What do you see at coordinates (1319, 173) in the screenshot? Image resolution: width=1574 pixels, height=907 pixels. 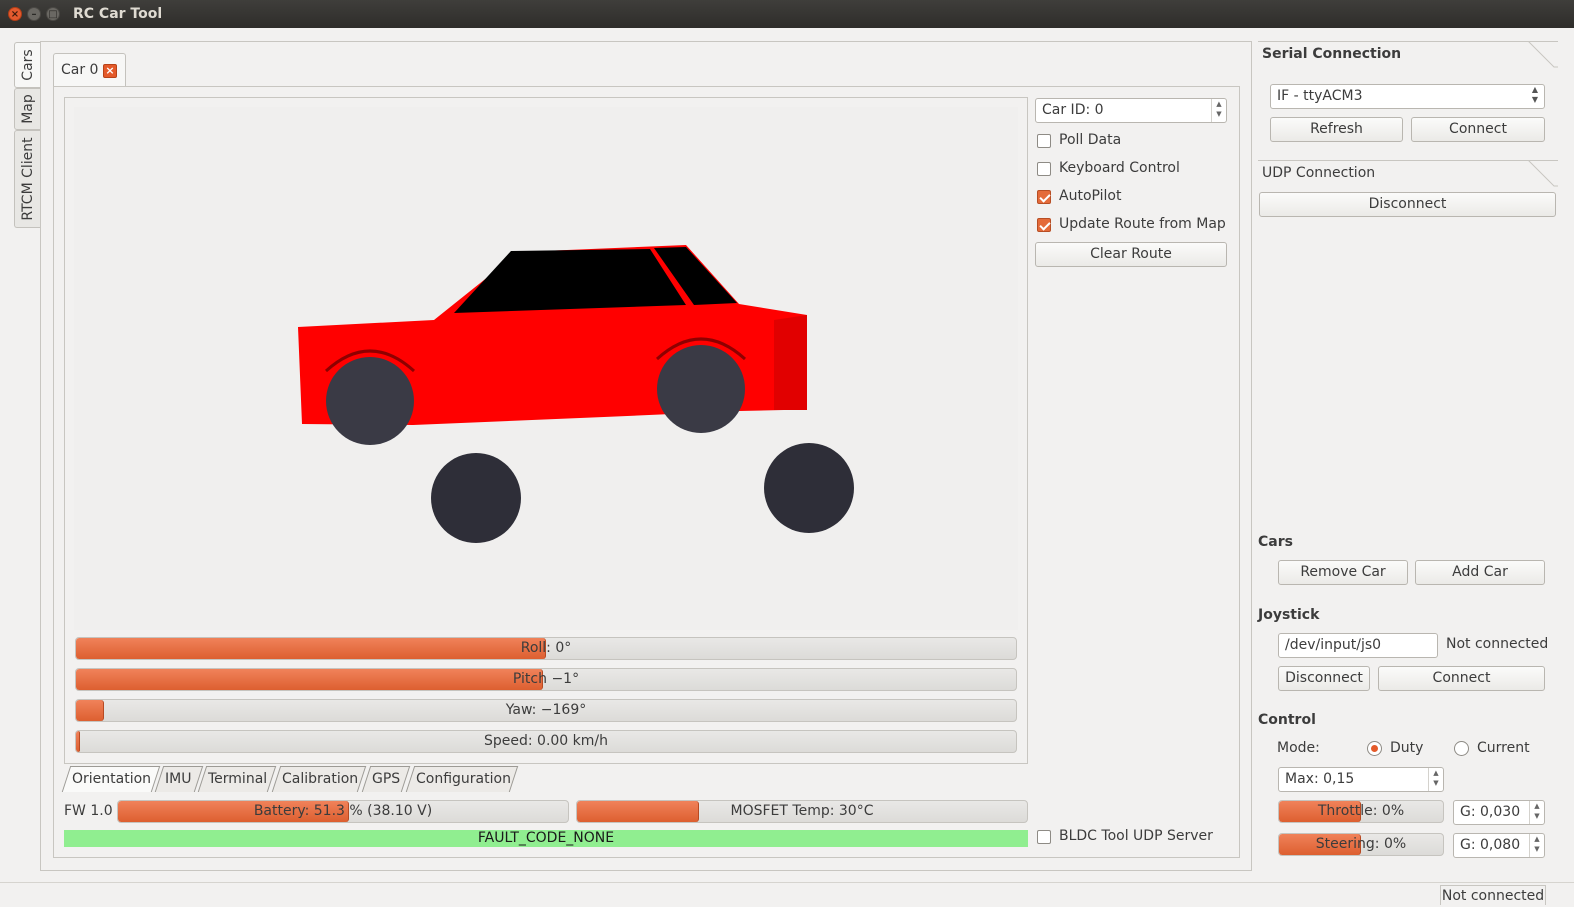 I see `udp-connection-title: UDP Connection` at bounding box center [1319, 173].